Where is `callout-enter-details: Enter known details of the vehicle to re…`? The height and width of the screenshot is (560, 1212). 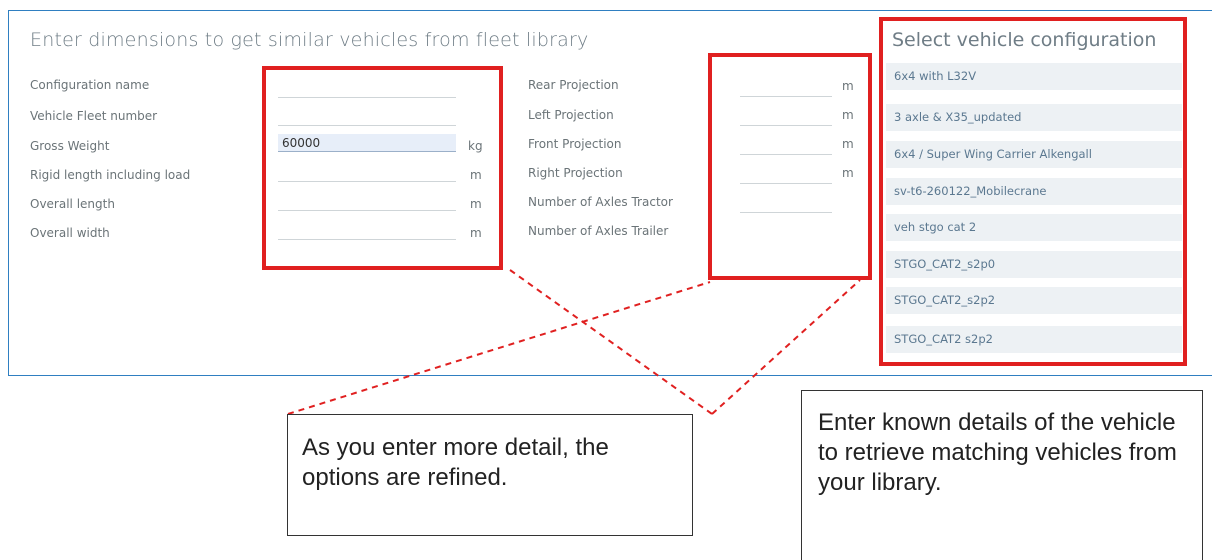 callout-enter-details: Enter known details of the vehicle to re… is located at coordinates (1002, 475).